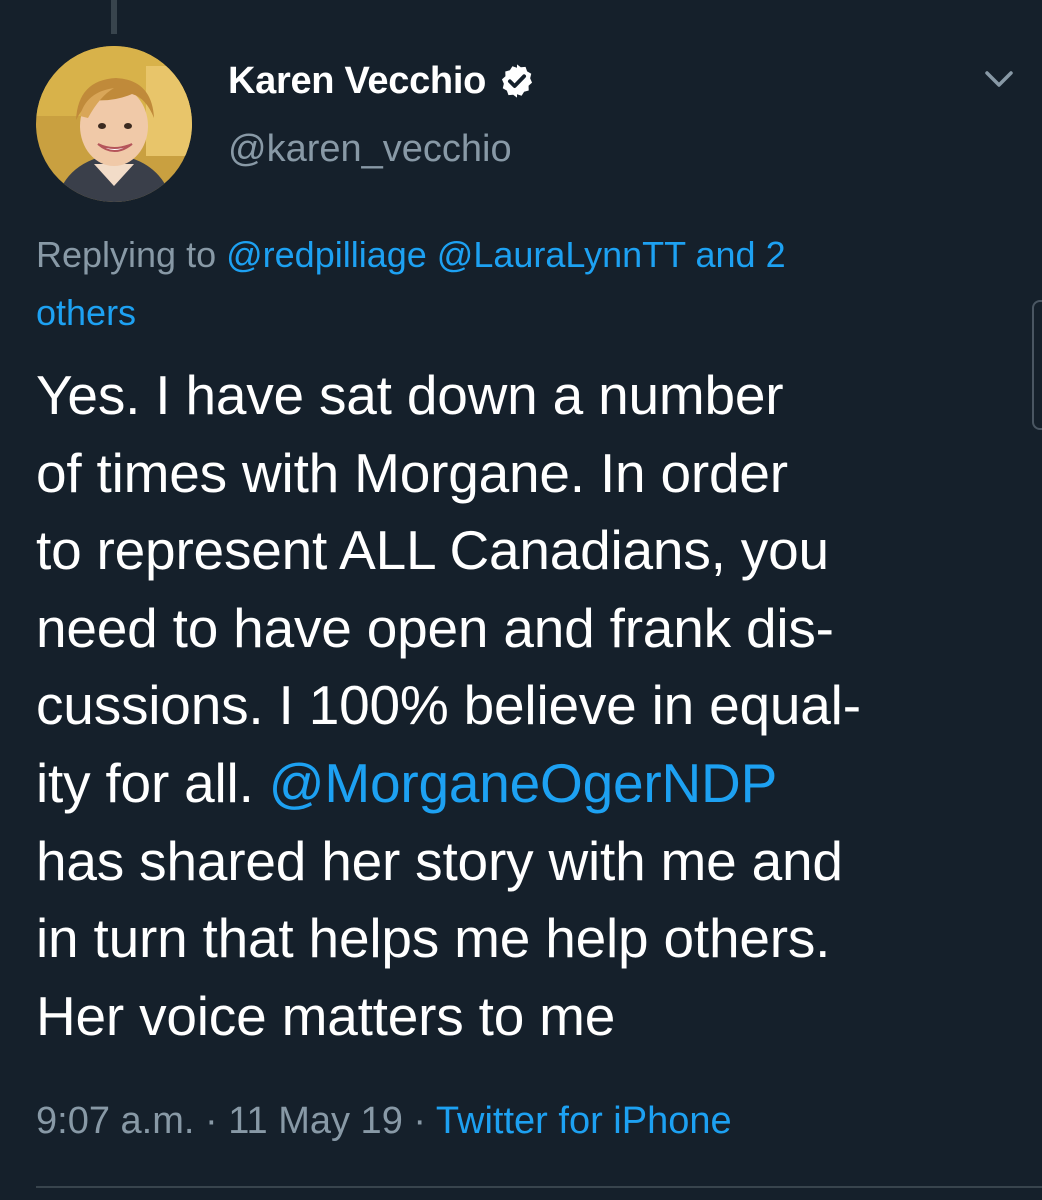 This screenshot has height=1200, width=1042. Describe the element at coordinates (741, 254) in the screenshot. I see `others-link: and 2` at that location.